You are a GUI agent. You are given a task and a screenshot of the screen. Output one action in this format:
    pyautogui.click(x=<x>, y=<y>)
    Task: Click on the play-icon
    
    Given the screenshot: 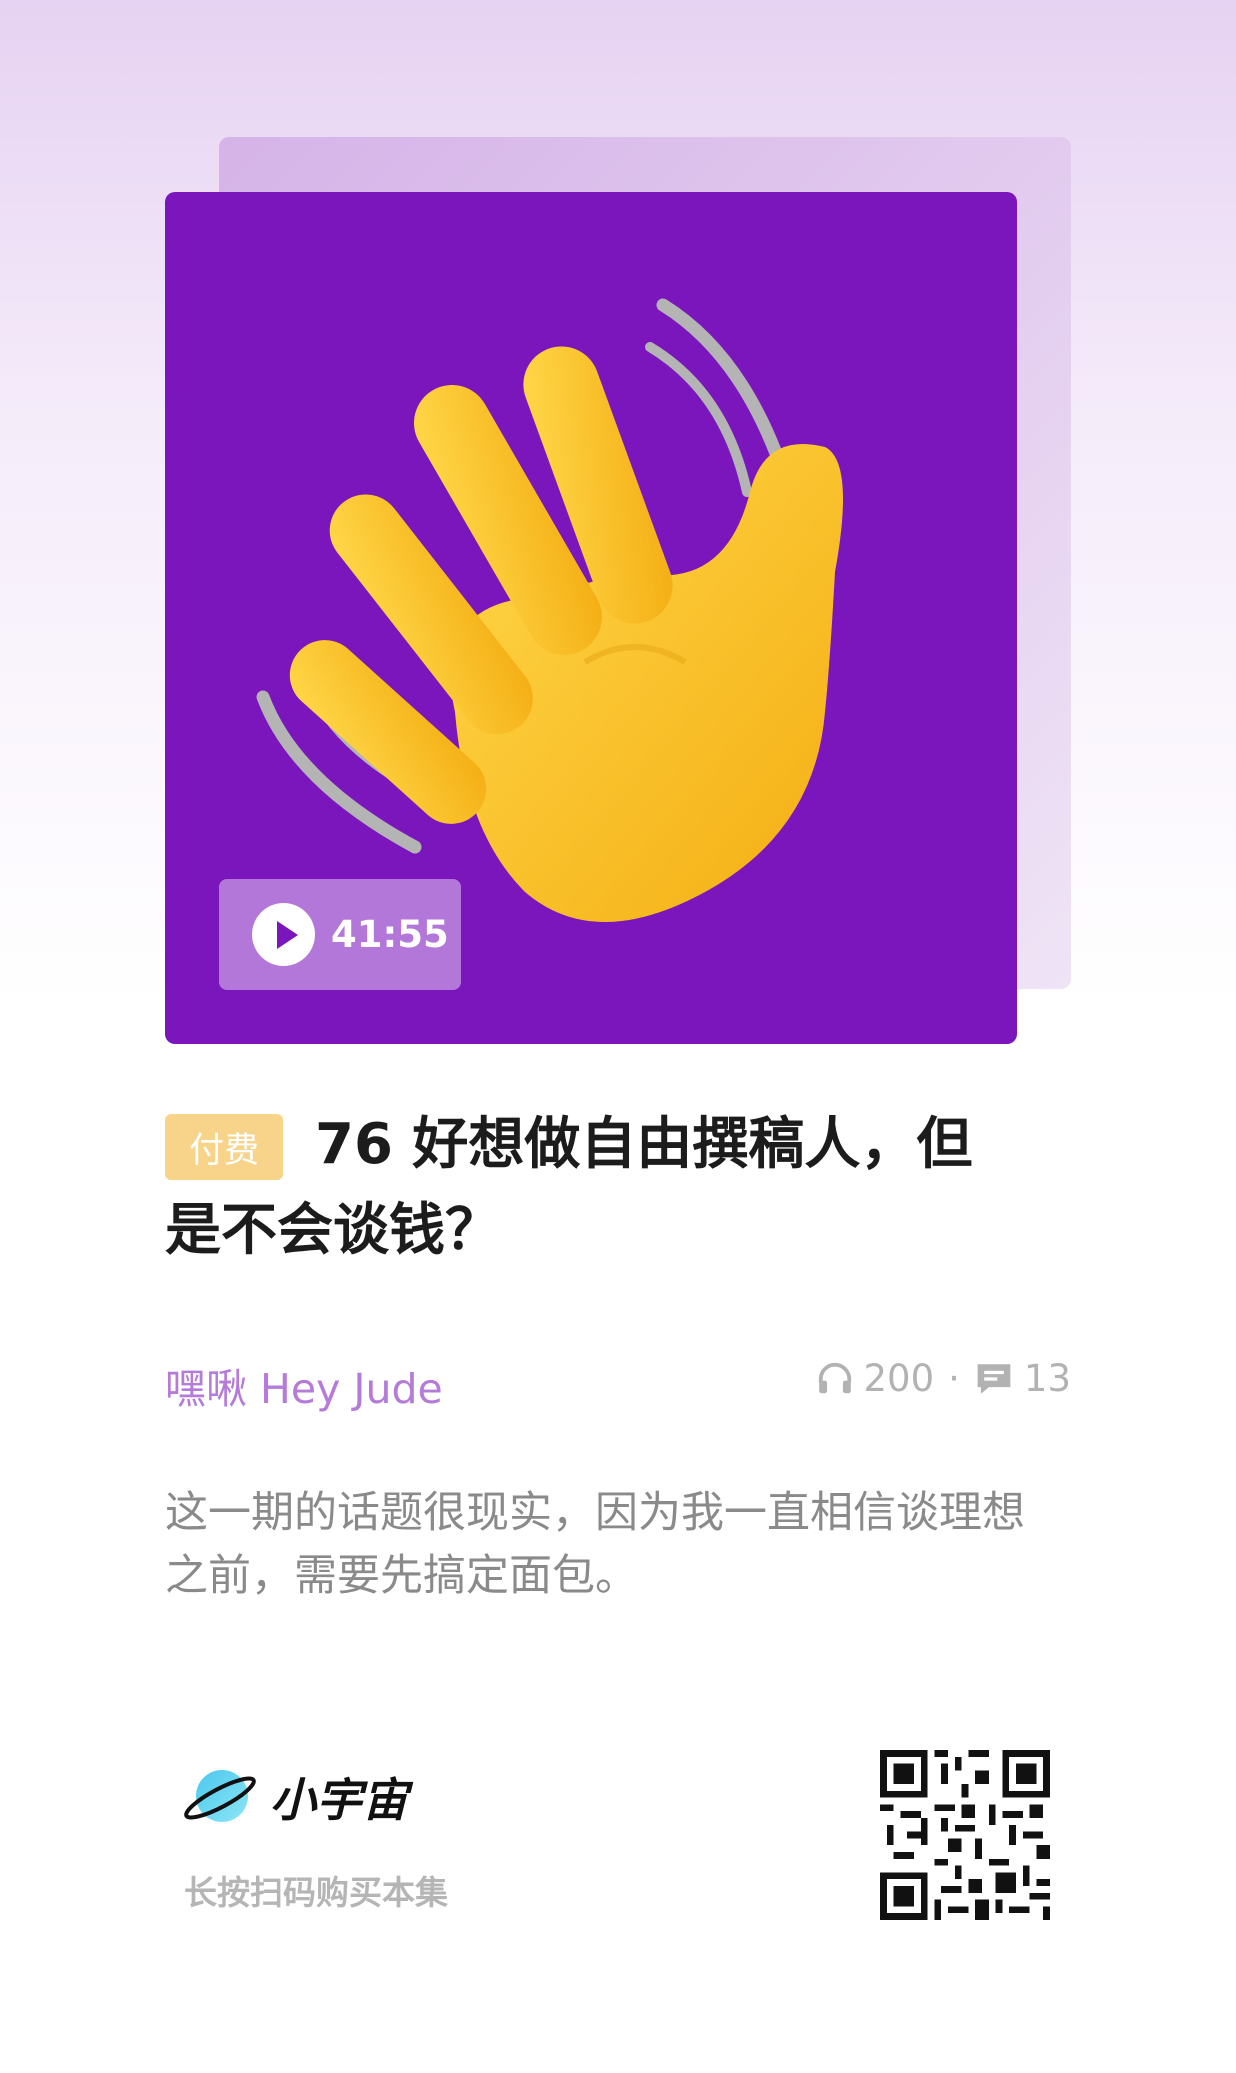 What is the action you would take?
    pyautogui.click(x=283, y=934)
    